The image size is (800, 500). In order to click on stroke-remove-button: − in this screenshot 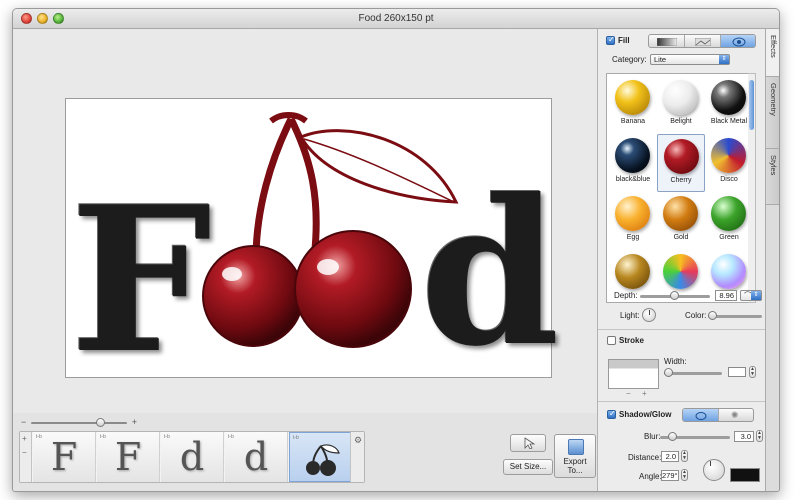, I will do `click(628, 393)`.